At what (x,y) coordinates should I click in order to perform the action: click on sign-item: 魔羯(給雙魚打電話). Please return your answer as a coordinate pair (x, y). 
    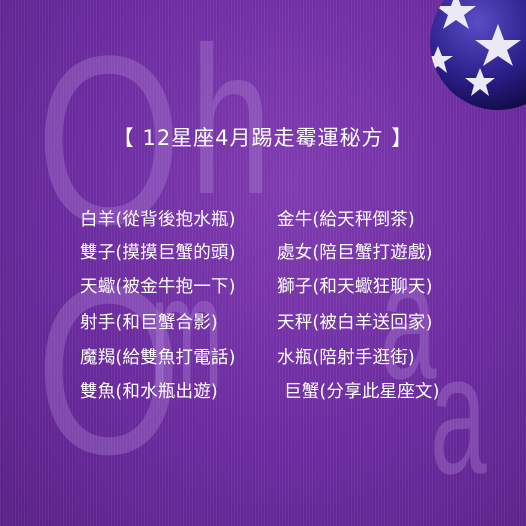
    Looking at the image, I should click on (158, 358).